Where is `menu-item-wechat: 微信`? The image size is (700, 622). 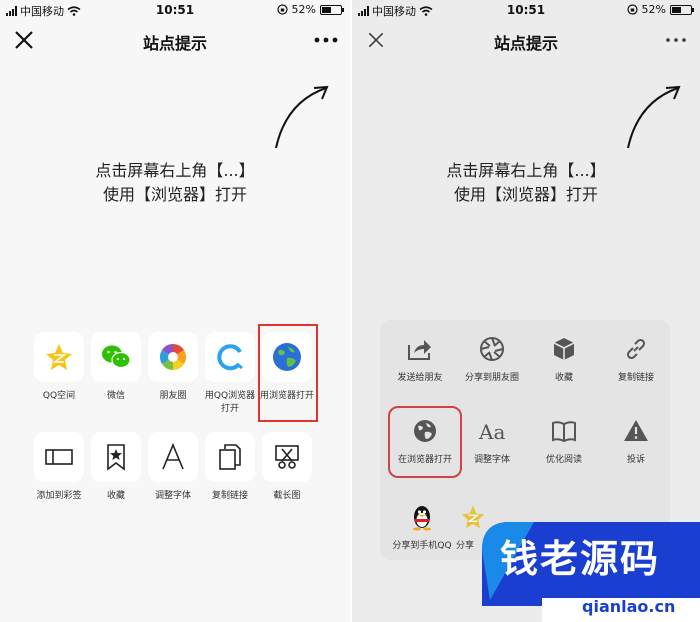
menu-item-wechat: 微信 is located at coordinates (116, 367).